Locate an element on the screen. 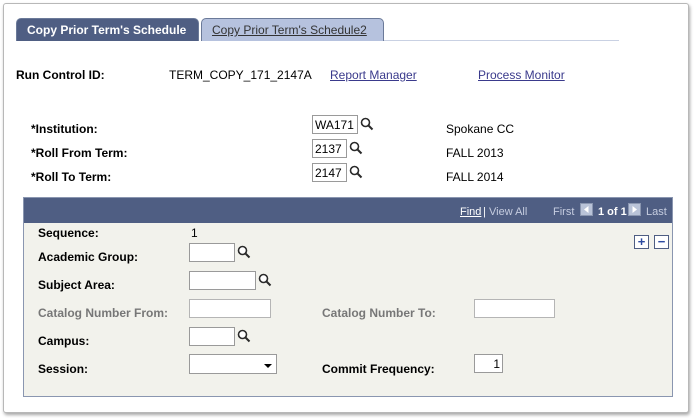 This screenshot has height=418, width=694. roll-from-term-description: FALL 2013 is located at coordinates (475, 153).